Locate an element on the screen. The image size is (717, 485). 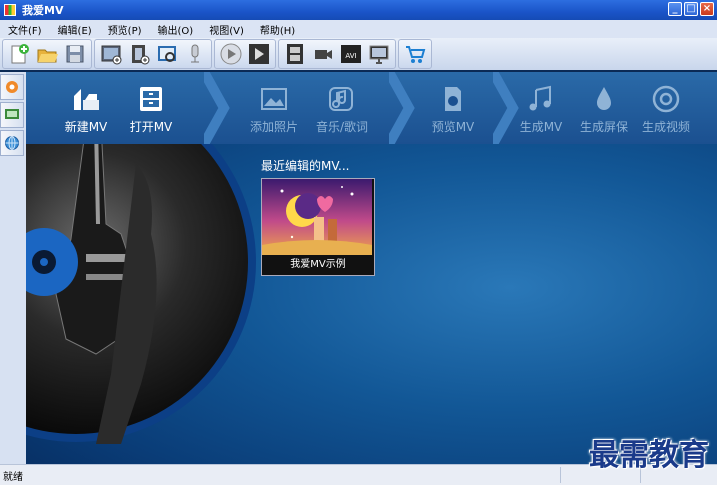
status-divider is located at coordinates (560, 475).